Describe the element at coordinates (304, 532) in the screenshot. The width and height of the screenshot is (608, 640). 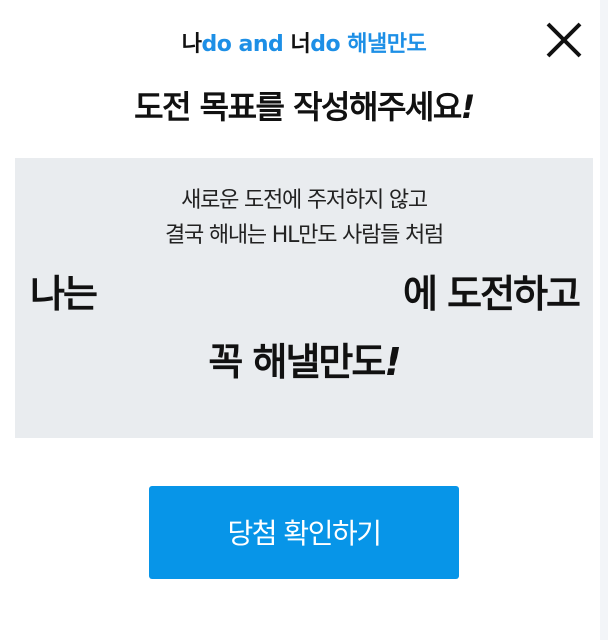
I see `confirm-win-button: 당첨 확인하기` at that location.